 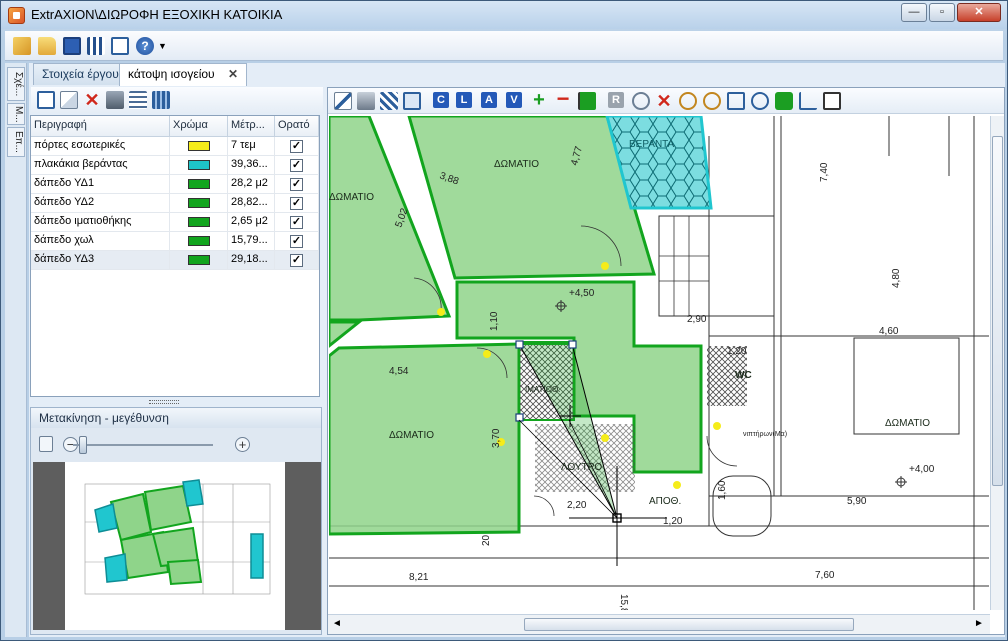 What do you see at coordinates (563, 99) in the screenshot?
I see `remove-point-icon: −` at bounding box center [563, 99].